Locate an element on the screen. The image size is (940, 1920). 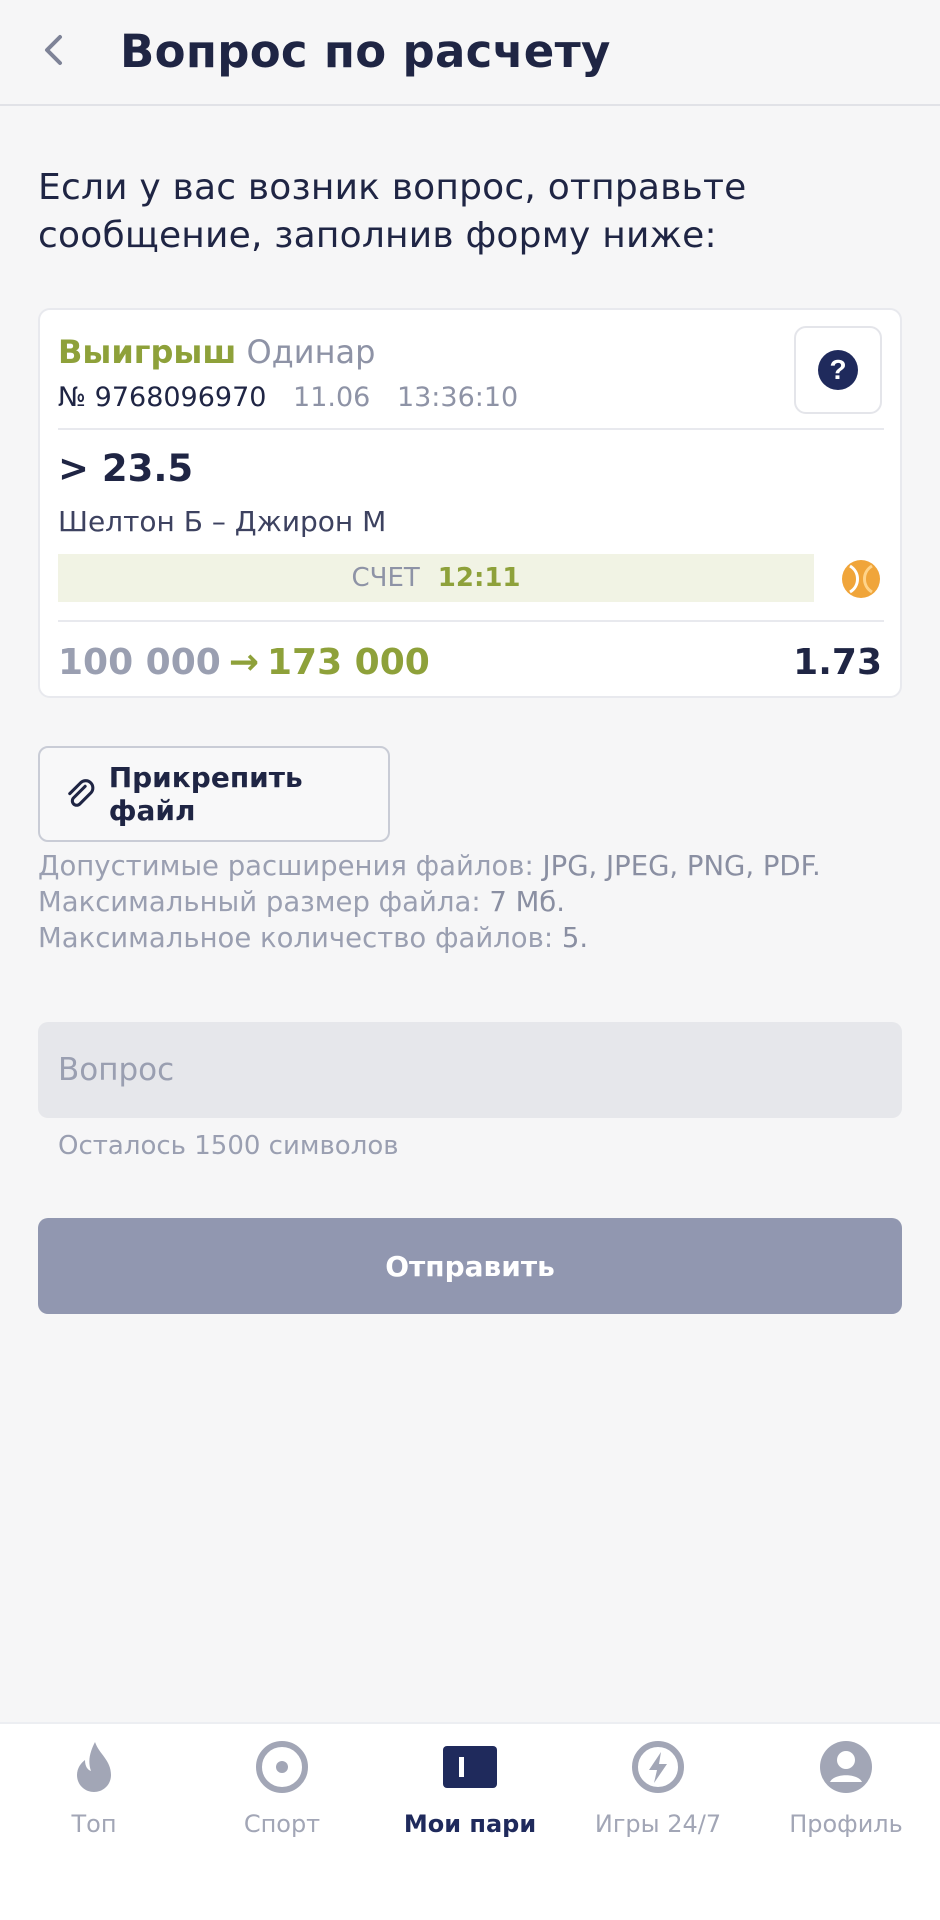
attach-file-button: Прикрепить файл is located at coordinates (214, 794).